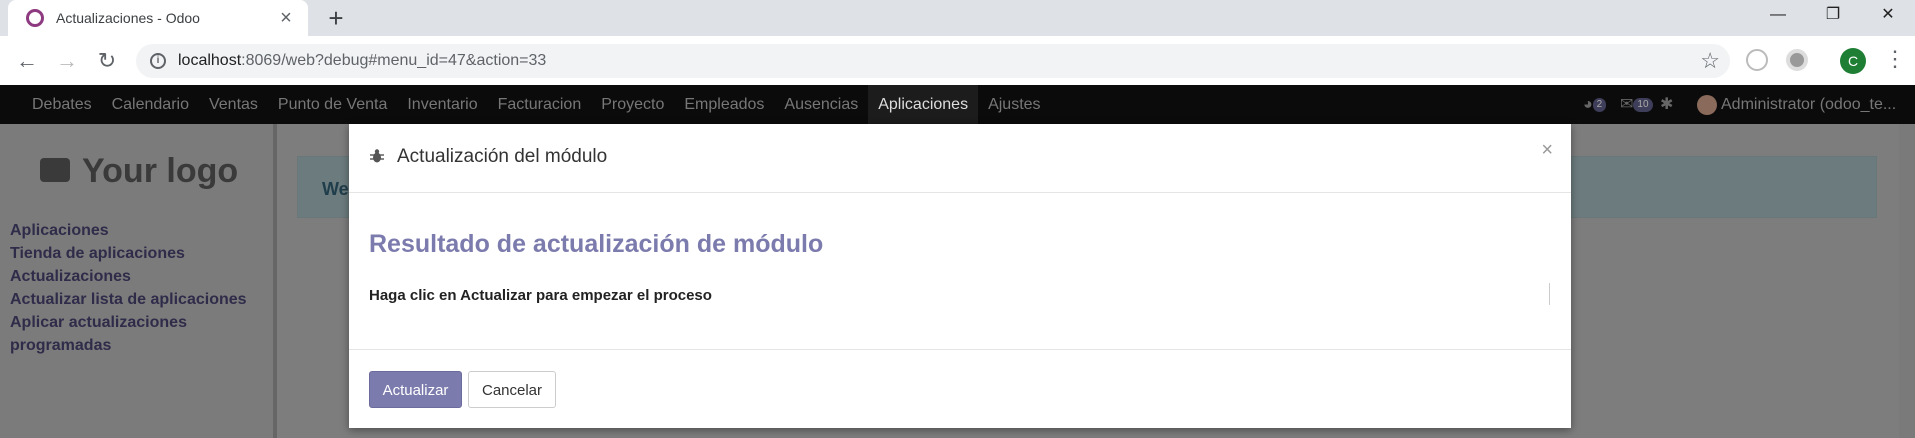 Image resolution: width=1915 pixels, height=438 pixels. Describe the element at coordinates (55, 170) in the screenshot. I see `camera-icon` at that location.